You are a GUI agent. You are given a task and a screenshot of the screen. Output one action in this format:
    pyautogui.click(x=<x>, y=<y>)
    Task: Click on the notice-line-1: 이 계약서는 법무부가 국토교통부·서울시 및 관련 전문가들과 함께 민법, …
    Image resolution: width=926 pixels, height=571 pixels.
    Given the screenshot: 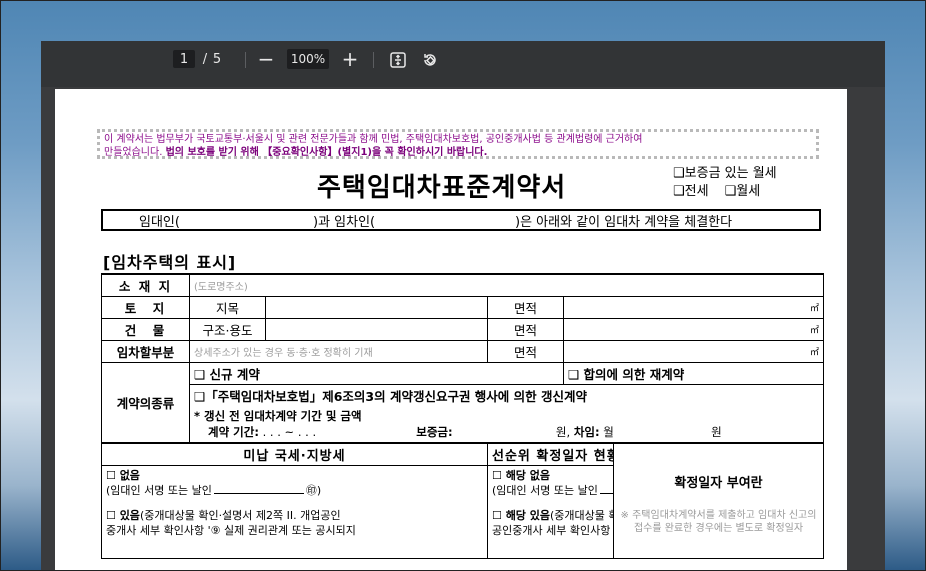 What is the action you would take?
    pyautogui.click(x=373, y=139)
    